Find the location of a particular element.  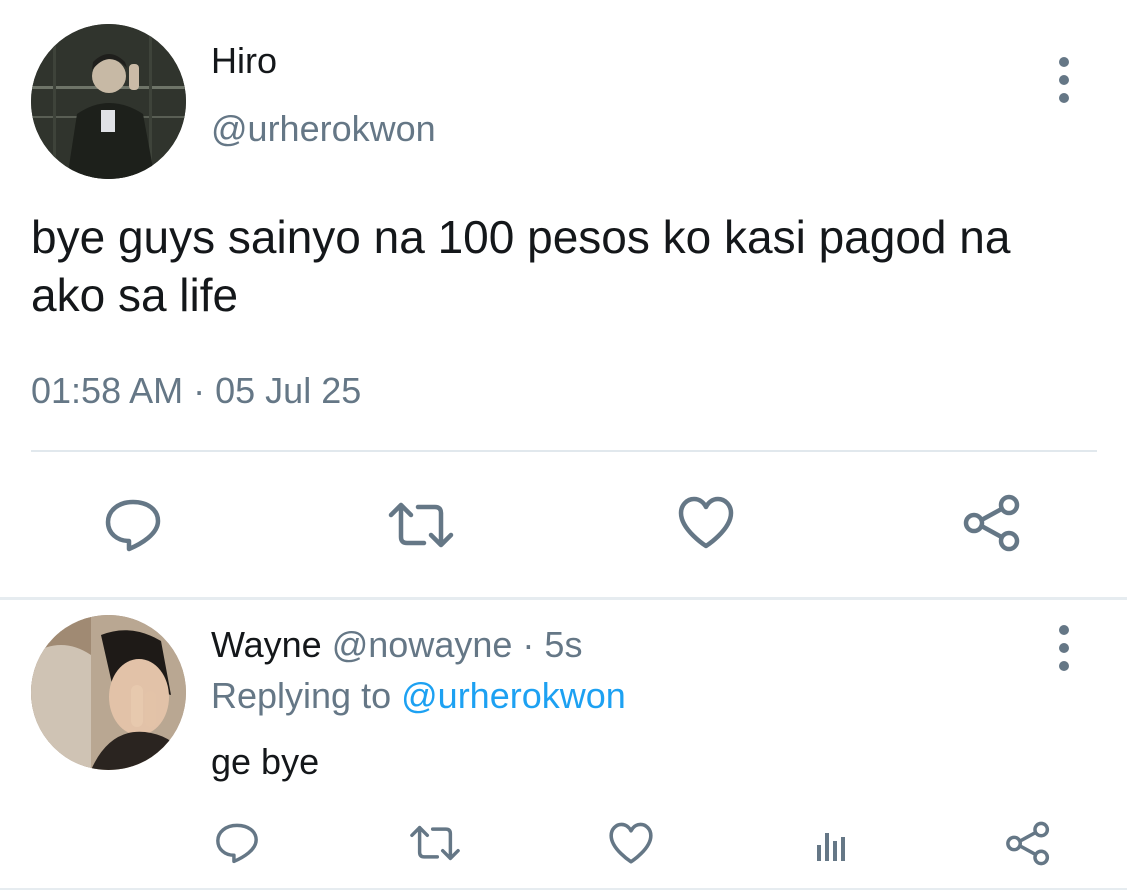

reply-author-avatar is located at coordinates (108, 692).